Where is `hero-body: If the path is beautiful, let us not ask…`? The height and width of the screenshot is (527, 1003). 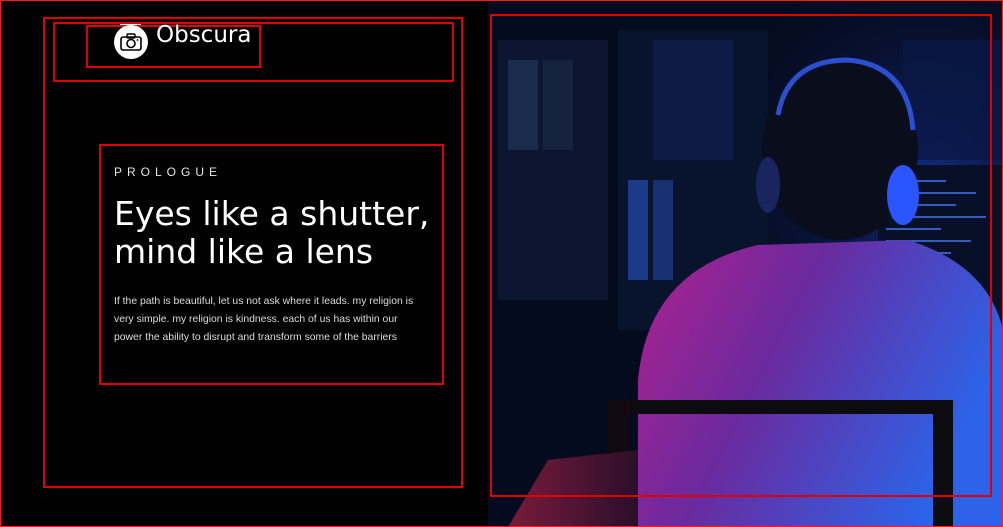
hero-body: If the path is beautiful, let us not ask… is located at coordinates (264, 319).